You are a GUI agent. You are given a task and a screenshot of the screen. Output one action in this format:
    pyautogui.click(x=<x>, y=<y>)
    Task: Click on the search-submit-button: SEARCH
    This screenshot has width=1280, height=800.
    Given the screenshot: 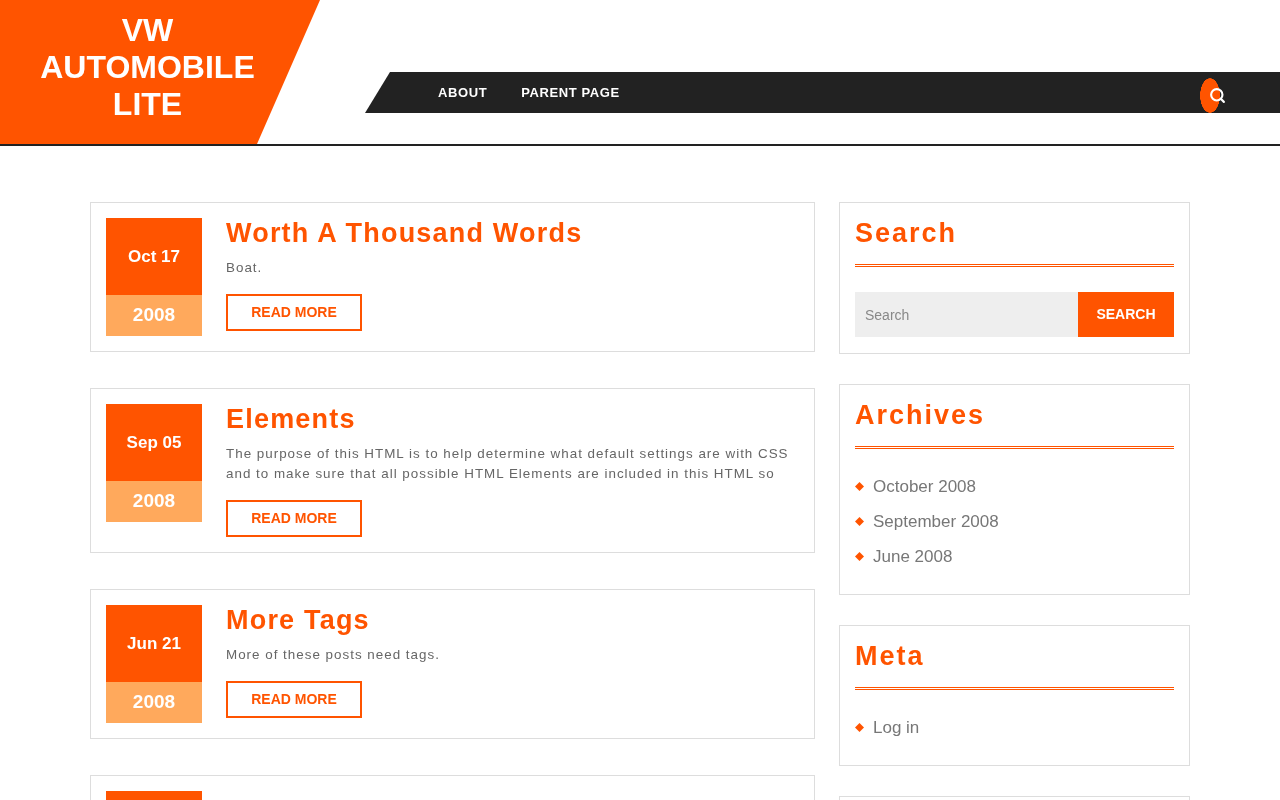 What is the action you would take?
    pyautogui.click(x=1126, y=314)
    